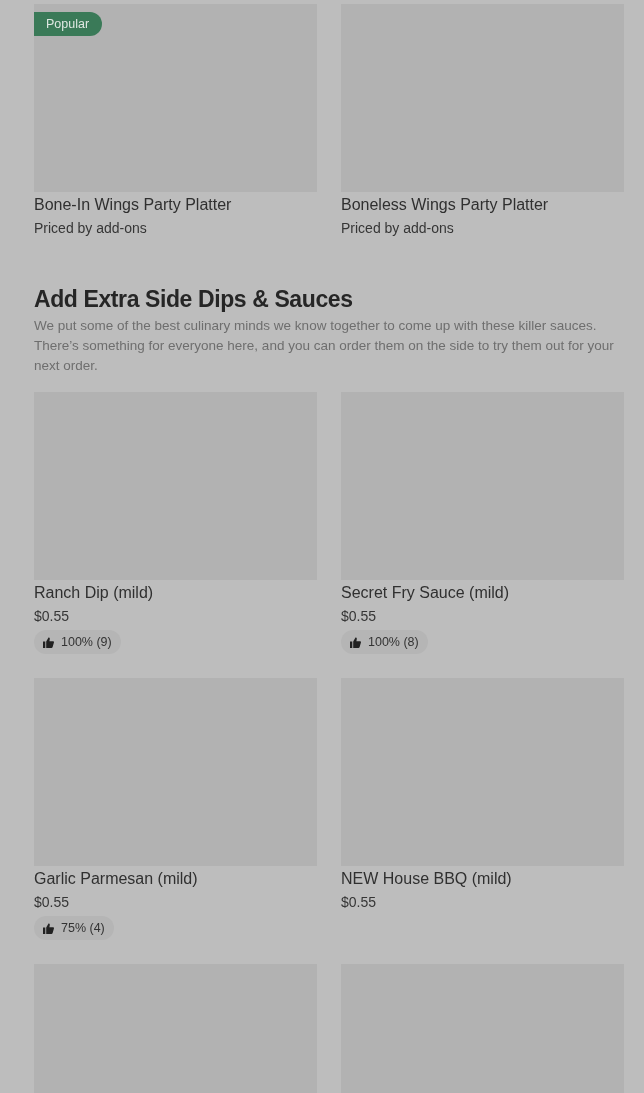  I want to click on item-name: Boneless Wings Party Platter, so click(445, 205).